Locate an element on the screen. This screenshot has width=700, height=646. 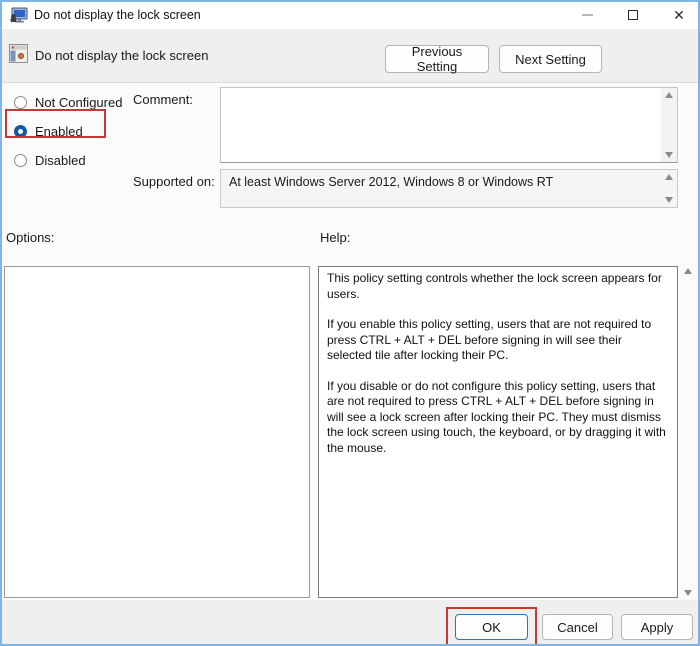
next-setting-button: Next Setting is located at coordinates (550, 59).